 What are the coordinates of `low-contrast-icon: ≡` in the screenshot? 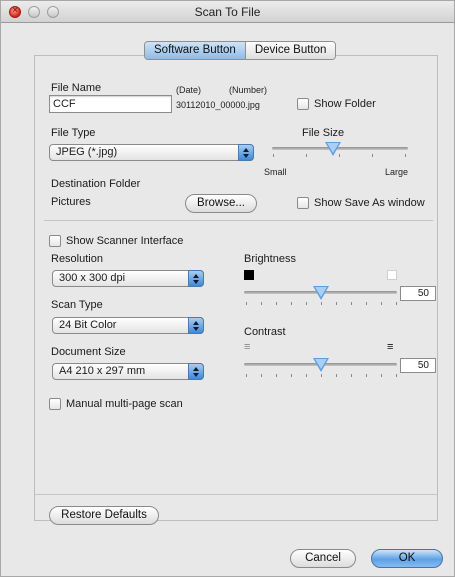 It's located at (247, 347).